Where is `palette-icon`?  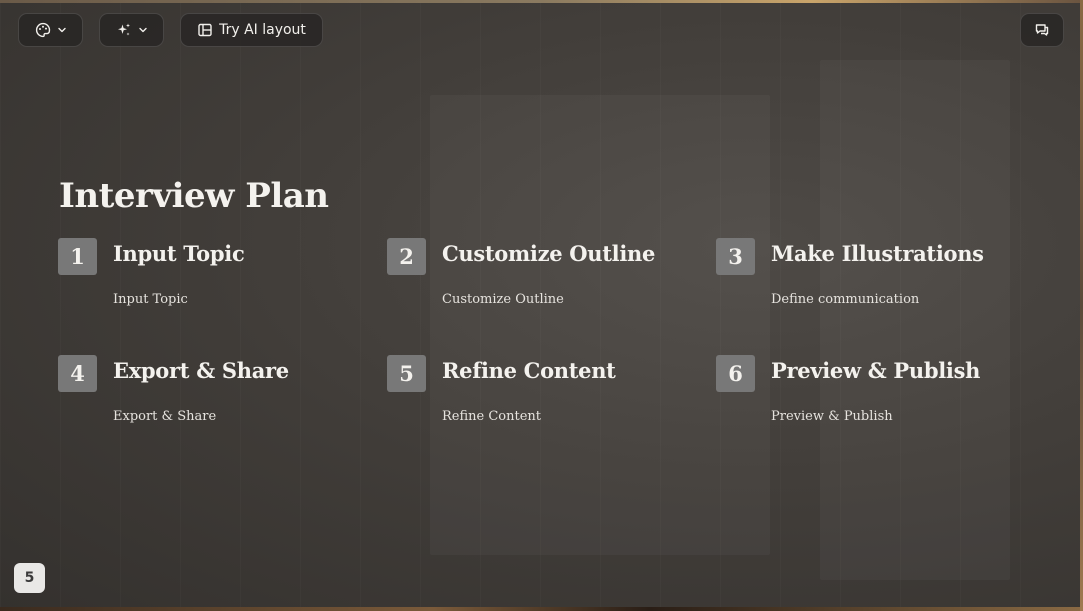 palette-icon is located at coordinates (42, 30).